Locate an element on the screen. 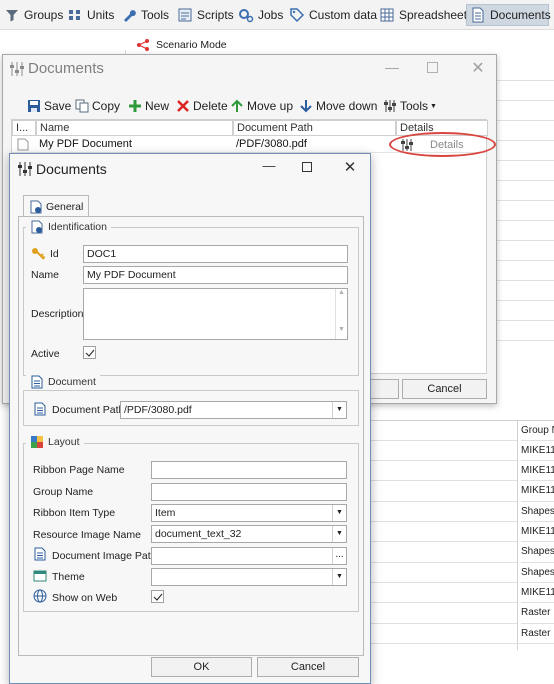 The height and width of the screenshot is (684, 554). inner-minimize-button: — is located at coordinates (269, 167).